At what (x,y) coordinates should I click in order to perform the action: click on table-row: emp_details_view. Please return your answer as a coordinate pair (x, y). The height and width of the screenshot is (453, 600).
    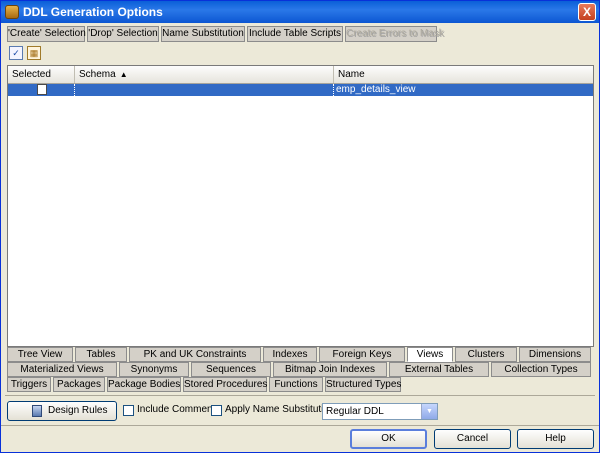
    Looking at the image, I should click on (300, 90).